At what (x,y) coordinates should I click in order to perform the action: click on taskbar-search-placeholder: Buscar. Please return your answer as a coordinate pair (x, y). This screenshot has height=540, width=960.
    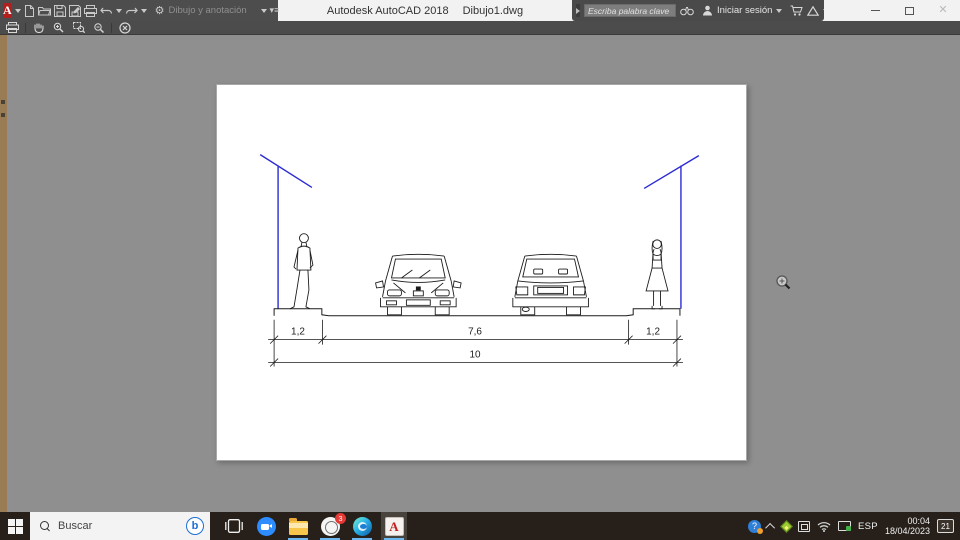
    Looking at the image, I should click on (75, 526).